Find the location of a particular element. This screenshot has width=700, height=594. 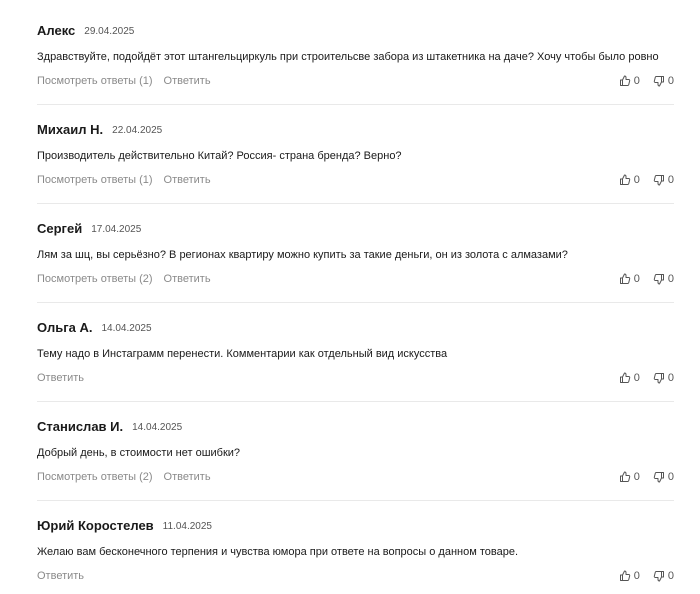

comment-author: Юрий Коростелев is located at coordinates (95, 525).